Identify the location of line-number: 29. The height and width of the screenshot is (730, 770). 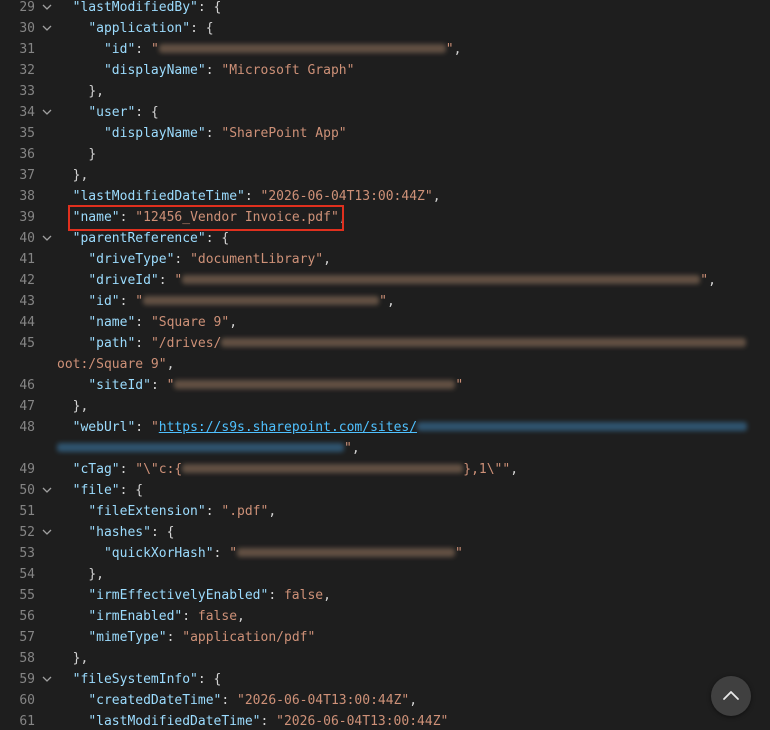
(27, 7).